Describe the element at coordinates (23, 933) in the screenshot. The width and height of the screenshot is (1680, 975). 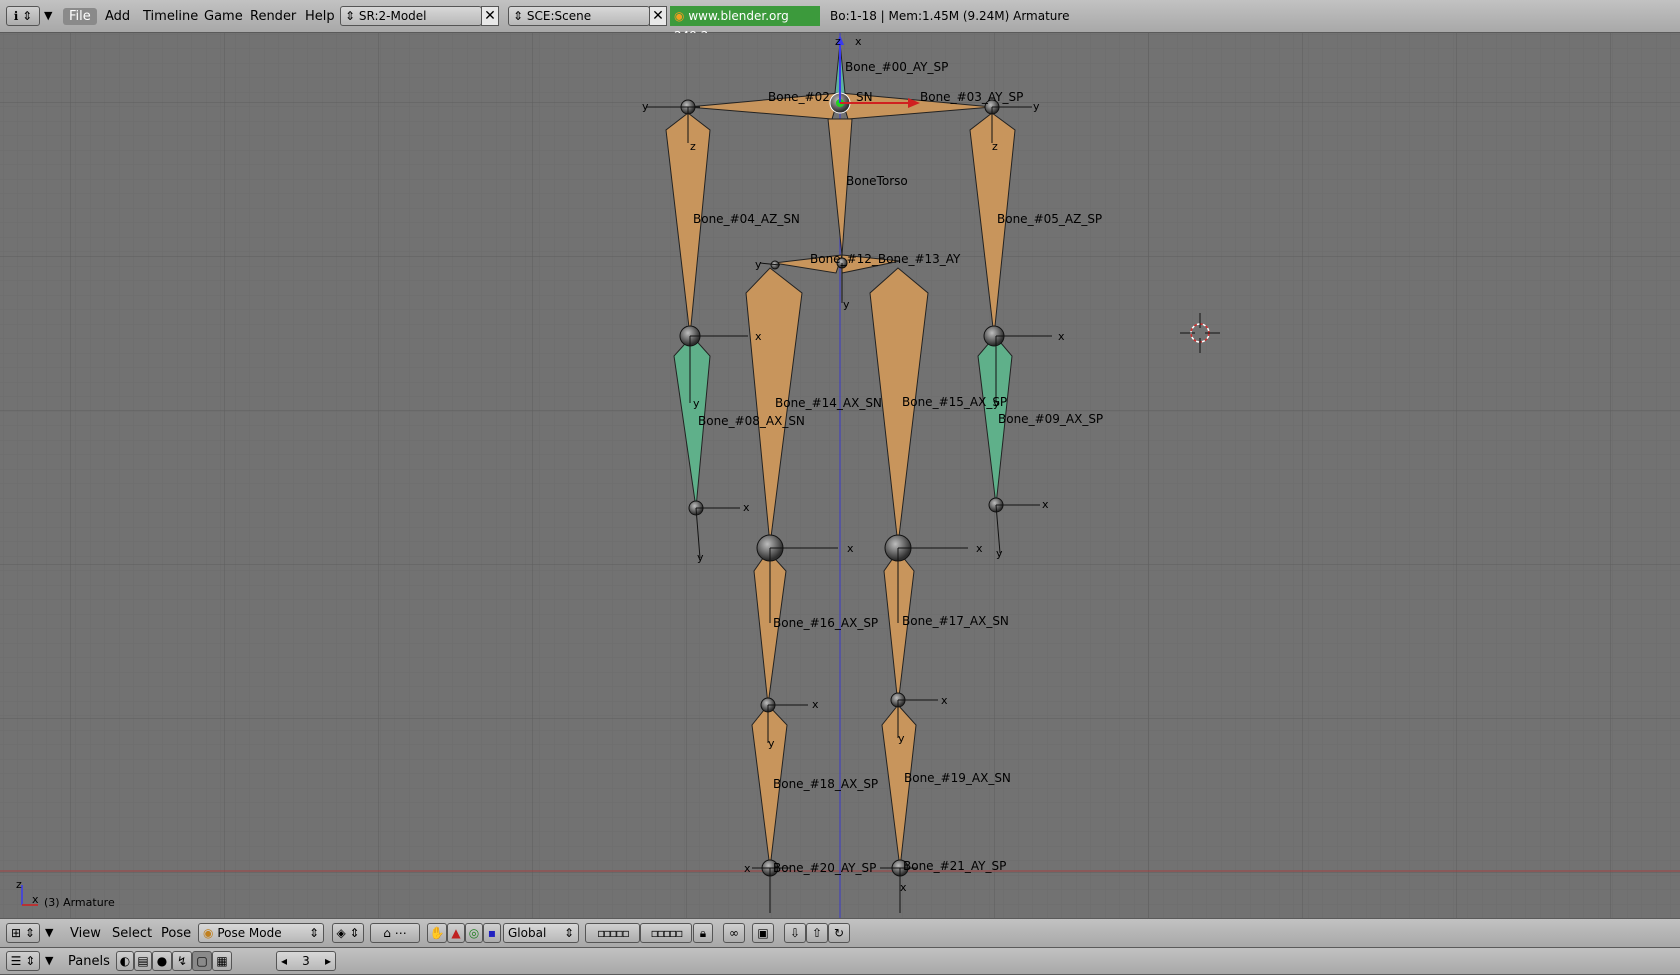
I see `editor-type-icon: ⊞ ⇕` at that location.